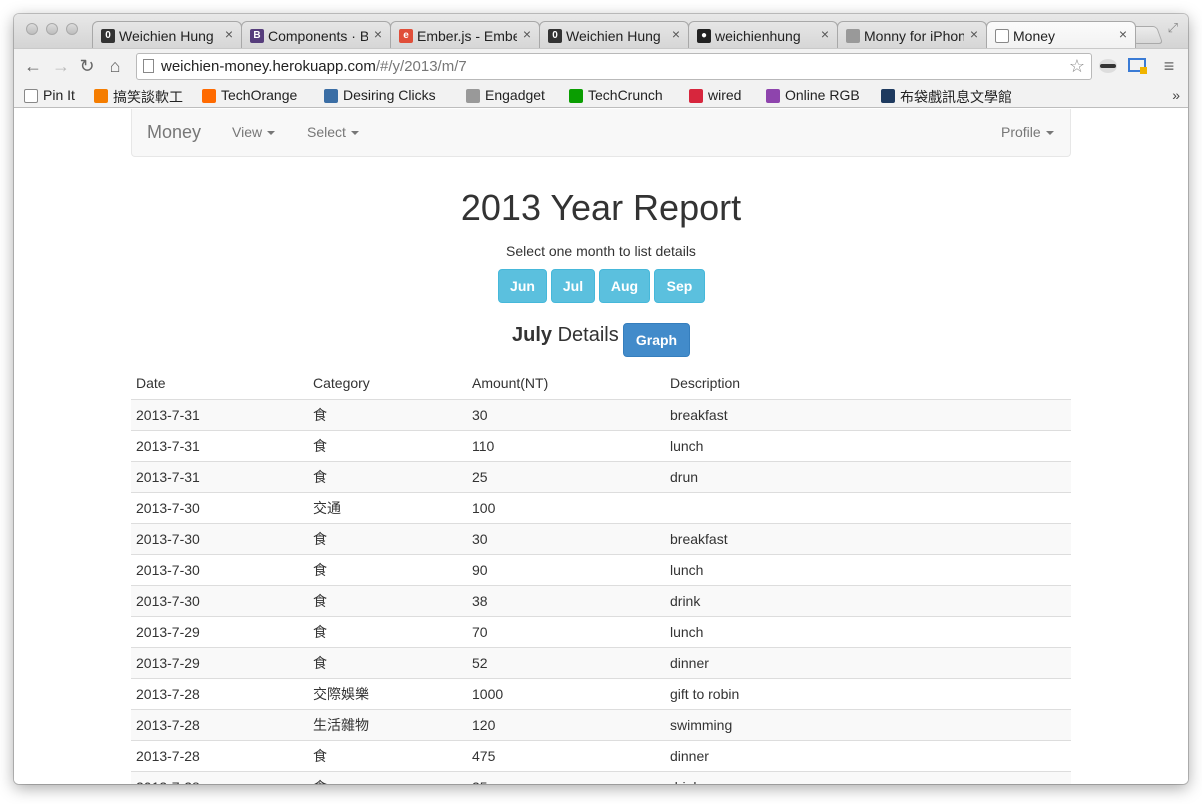 The image size is (1202, 804). What do you see at coordinates (573, 286) in the screenshot?
I see `month-button-jul: Jul` at bounding box center [573, 286].